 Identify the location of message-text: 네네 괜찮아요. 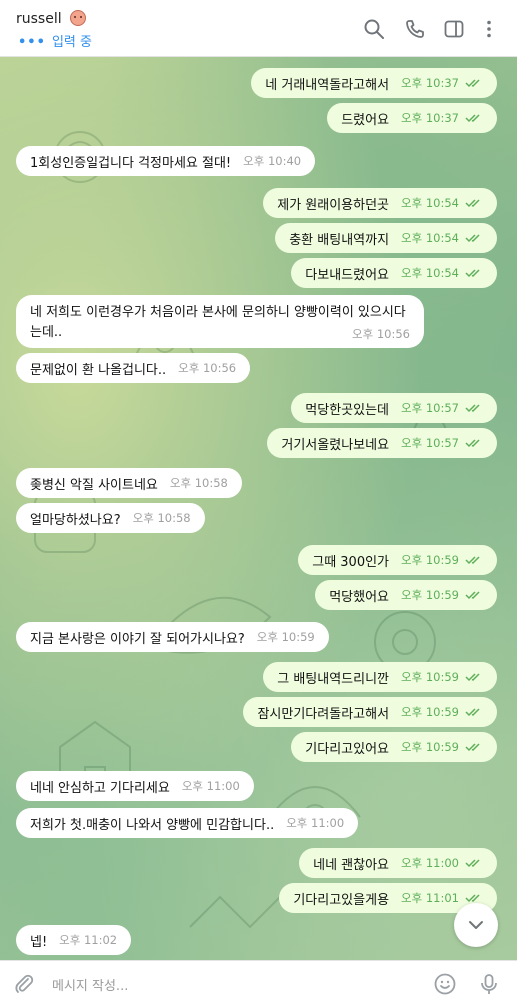
(351, 865).